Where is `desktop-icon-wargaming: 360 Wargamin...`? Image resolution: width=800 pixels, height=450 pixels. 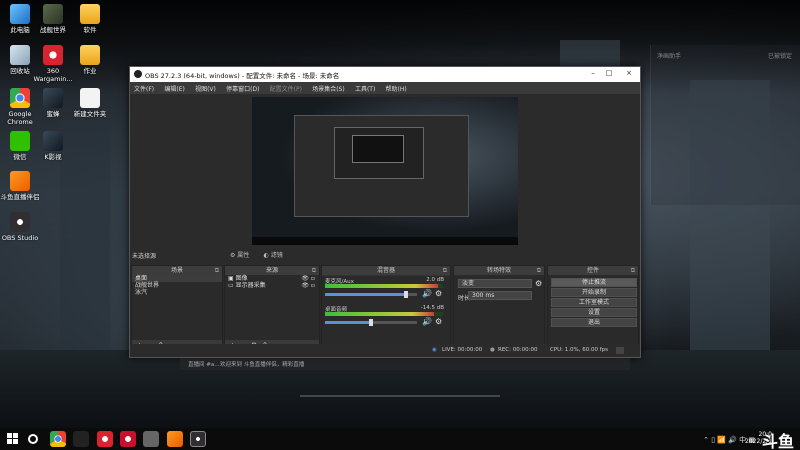 desktop-icon-wargaming: 360 Wargamin... is located at coordinates (53, 64).